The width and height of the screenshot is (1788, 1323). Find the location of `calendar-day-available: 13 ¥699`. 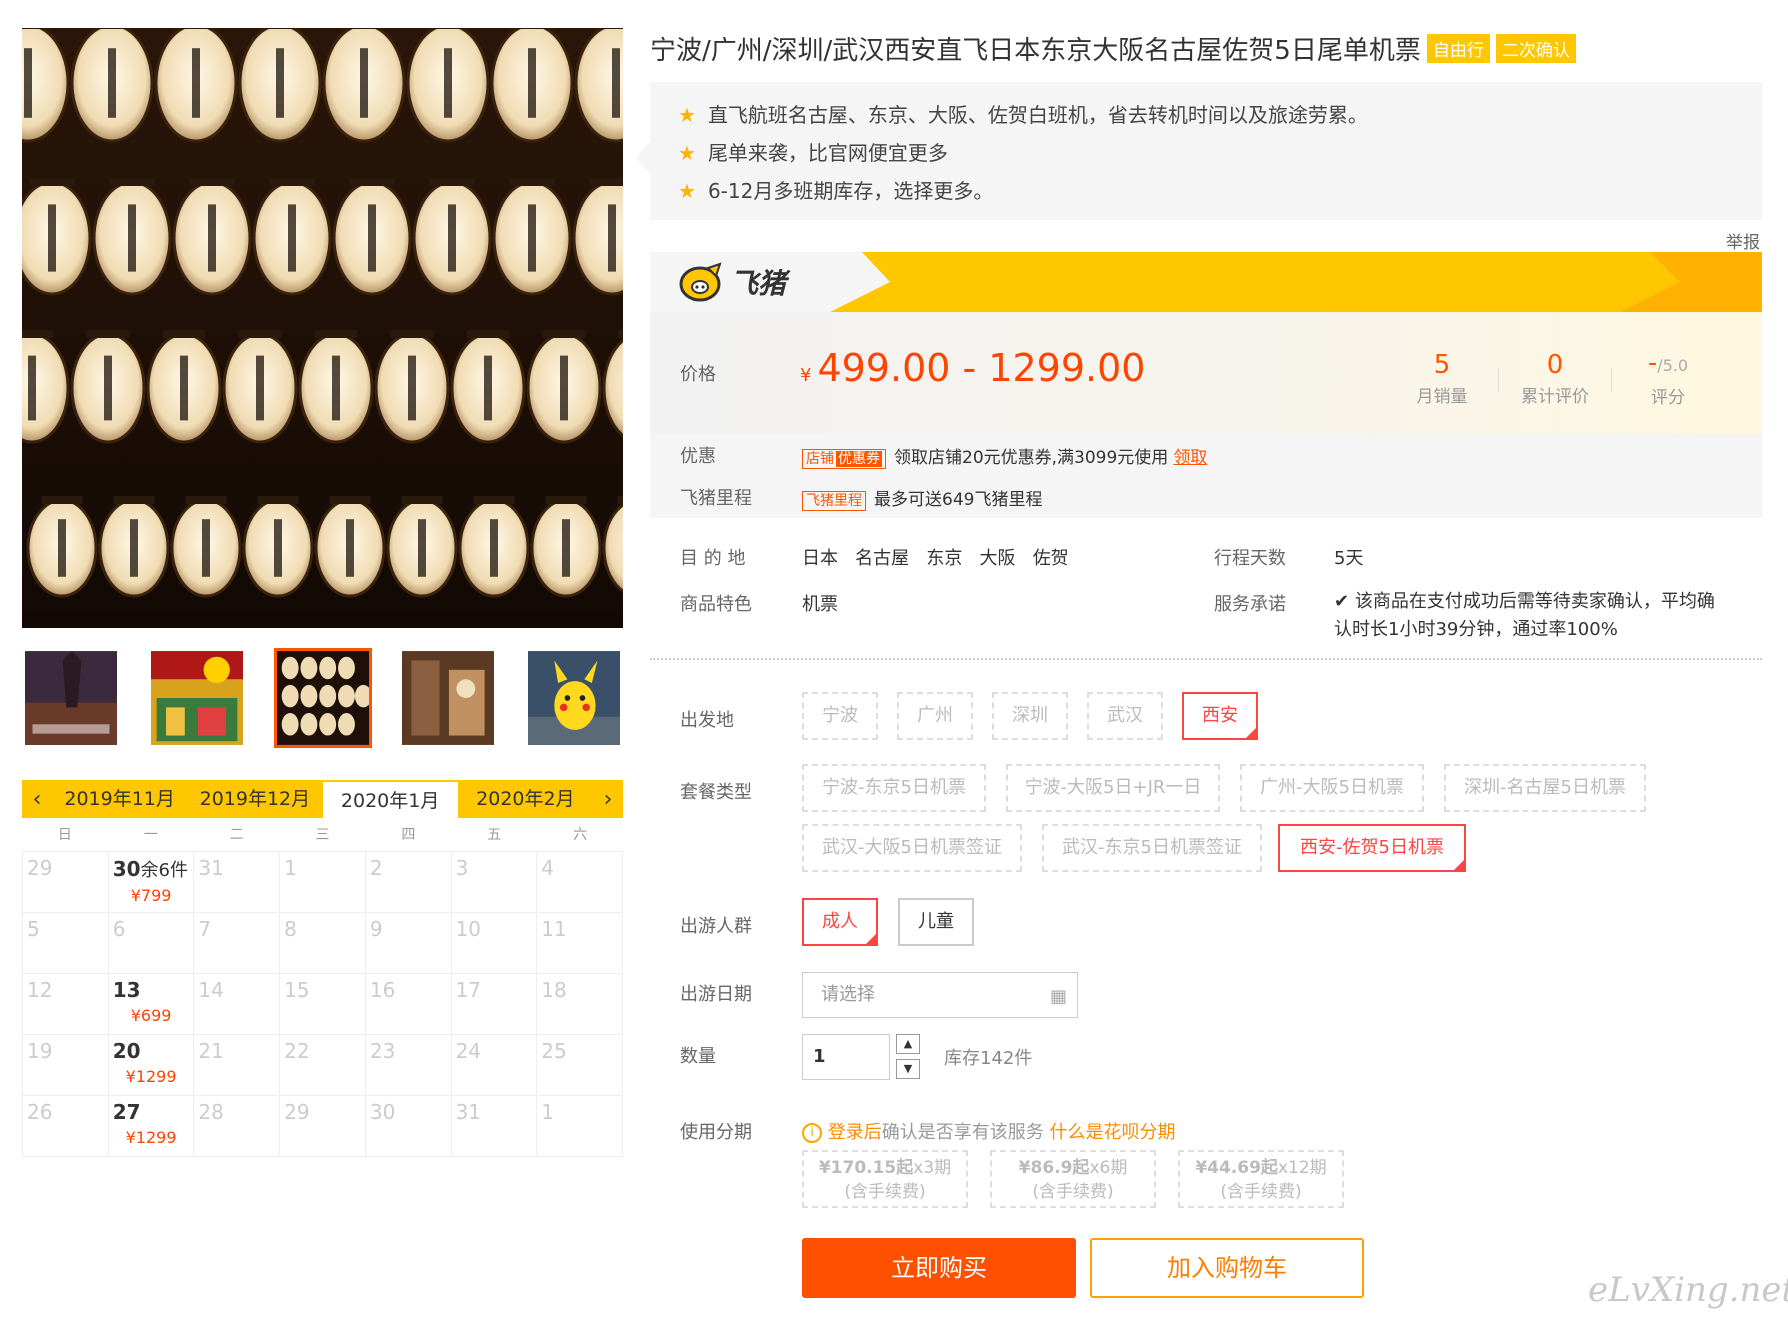

calendar-day-available: 13 ¥699 is located at coordinates (151, 1004).